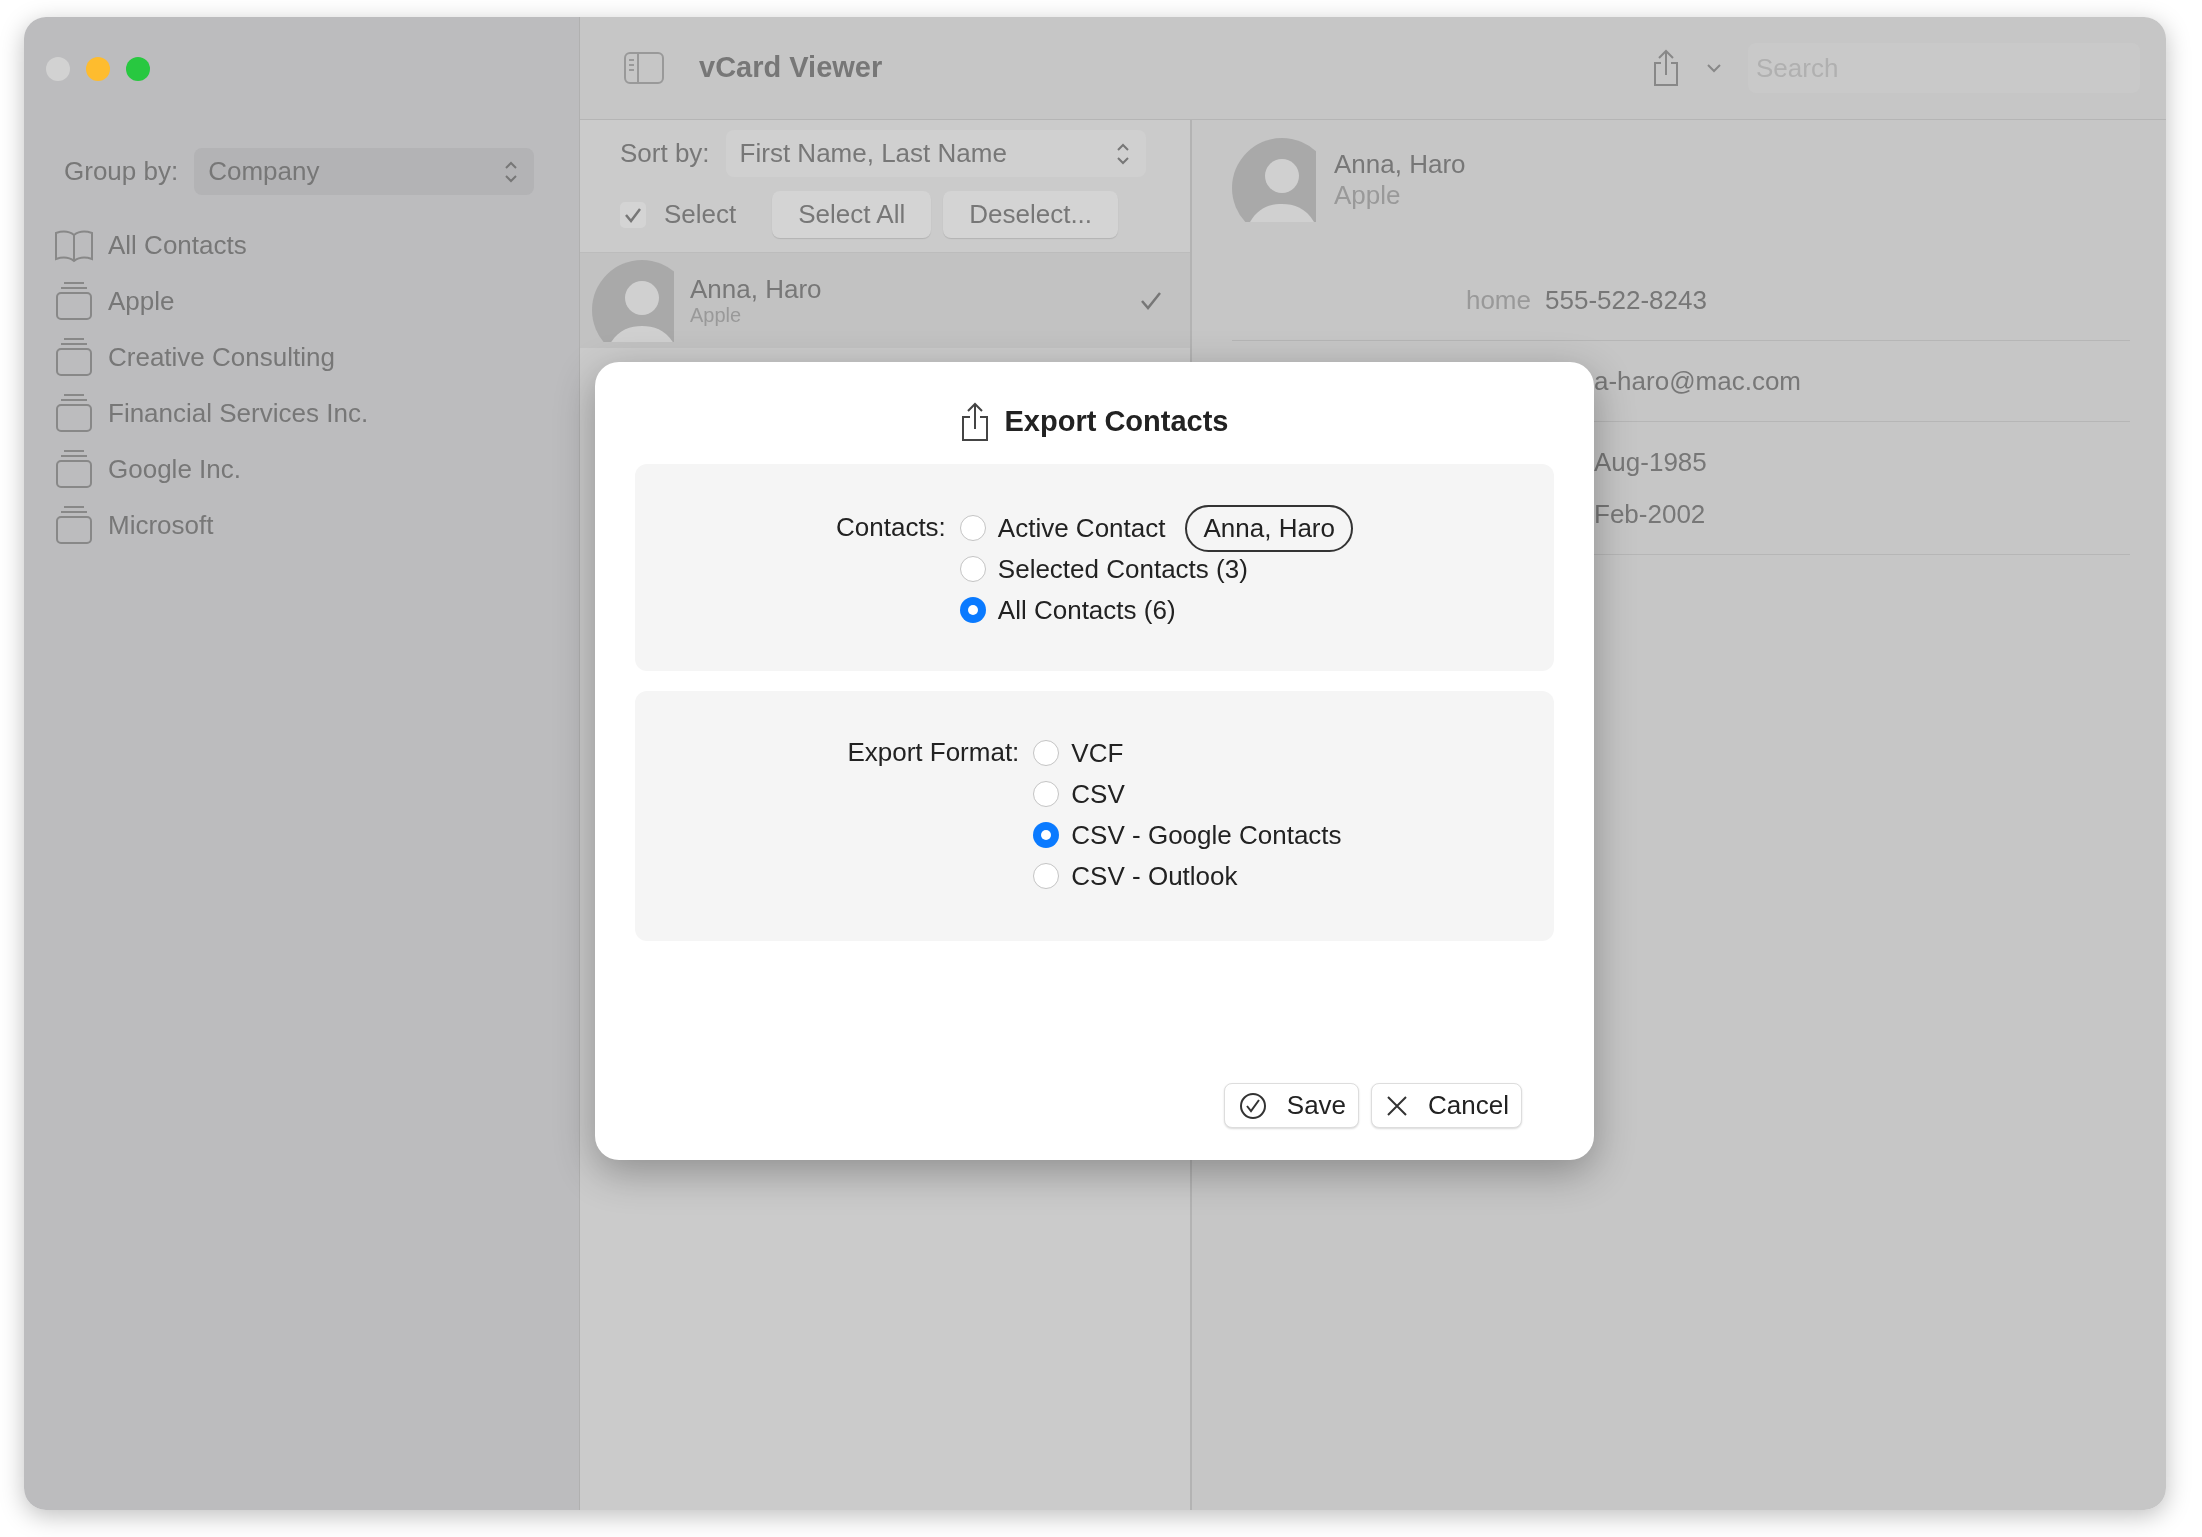 The width and height of the screenshot is (2202, 1537). What do you see at coordinates (1626, 300) in the screenshot?
I see `field-value: 555-522-8243` at bounding box center [1626, 300].